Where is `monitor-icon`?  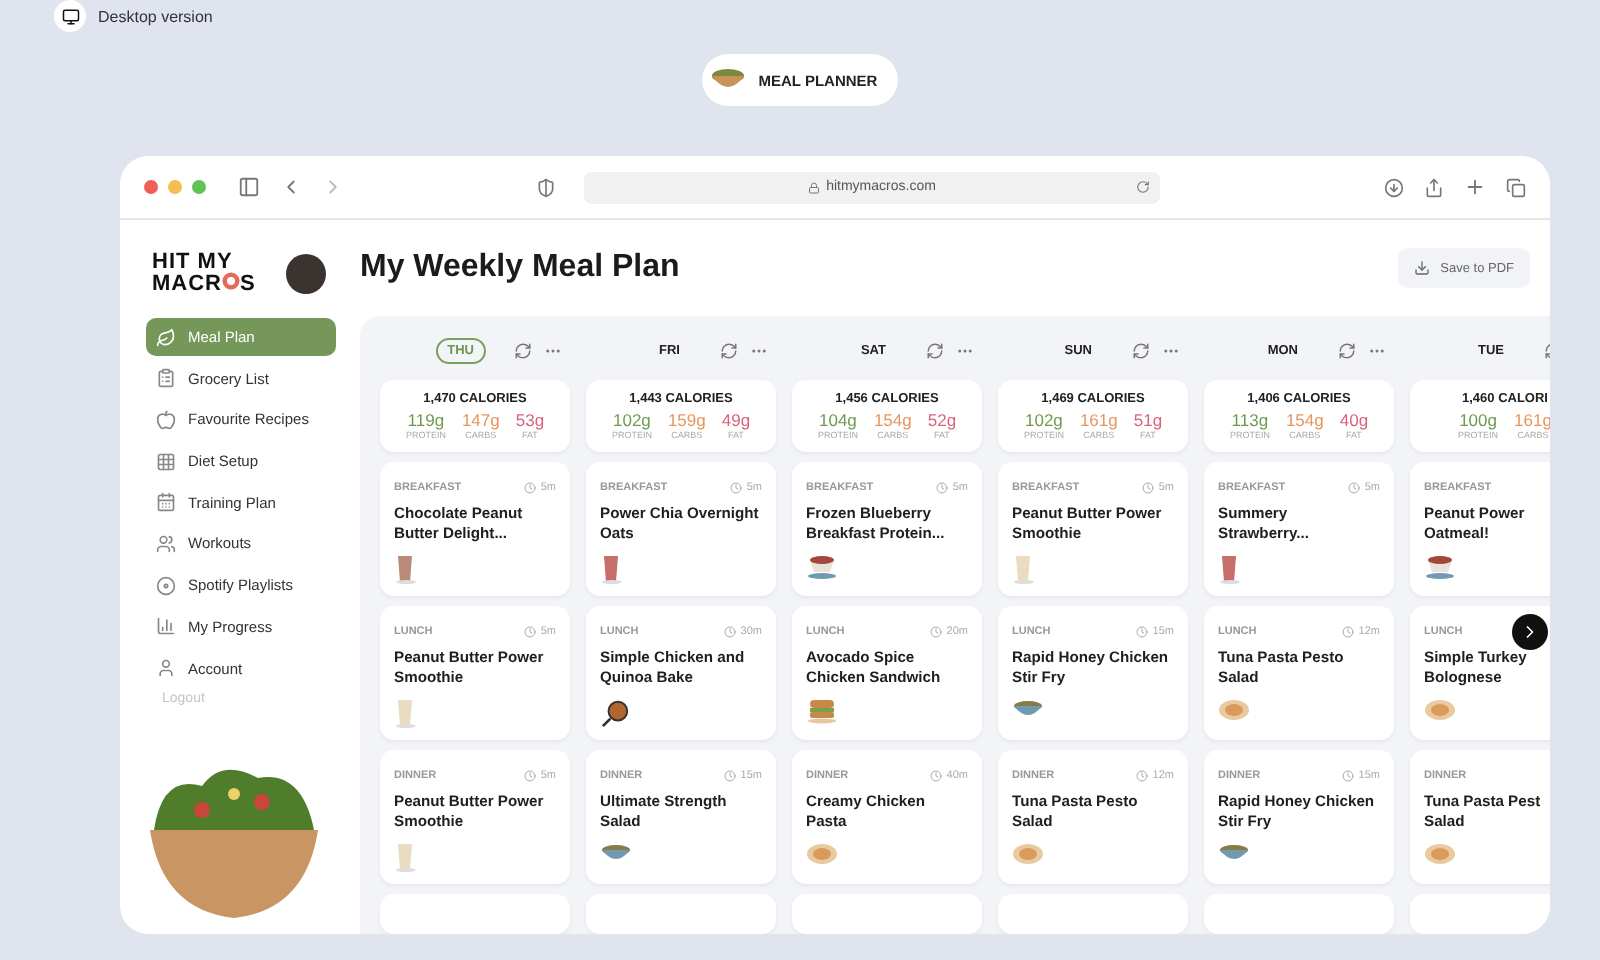
monitor-icon is located at coordinates (70, 16).